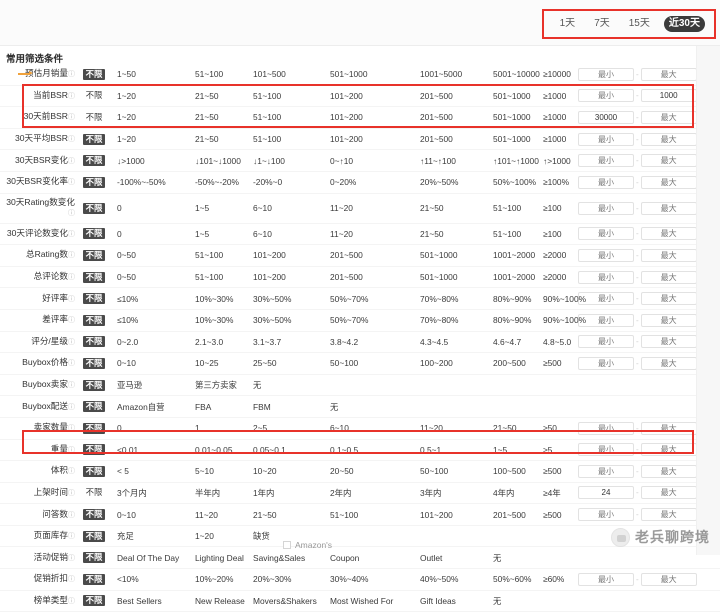 The width and height of the screenshot is (720, 612). I want to click on filter-option: 20%~30%, so click(272, 579).